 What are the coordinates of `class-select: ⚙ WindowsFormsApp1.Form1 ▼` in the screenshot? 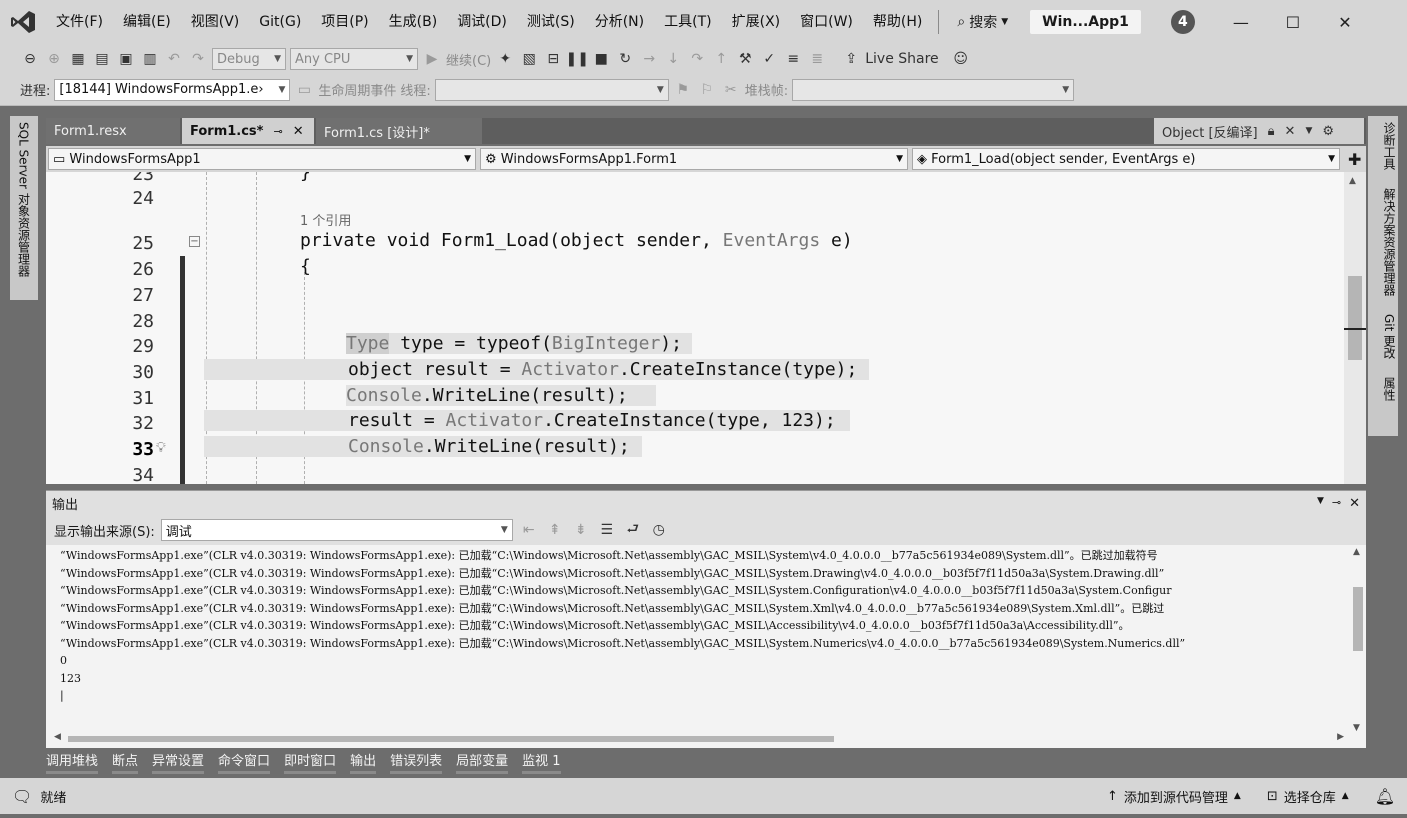 It's located at (694, 159).